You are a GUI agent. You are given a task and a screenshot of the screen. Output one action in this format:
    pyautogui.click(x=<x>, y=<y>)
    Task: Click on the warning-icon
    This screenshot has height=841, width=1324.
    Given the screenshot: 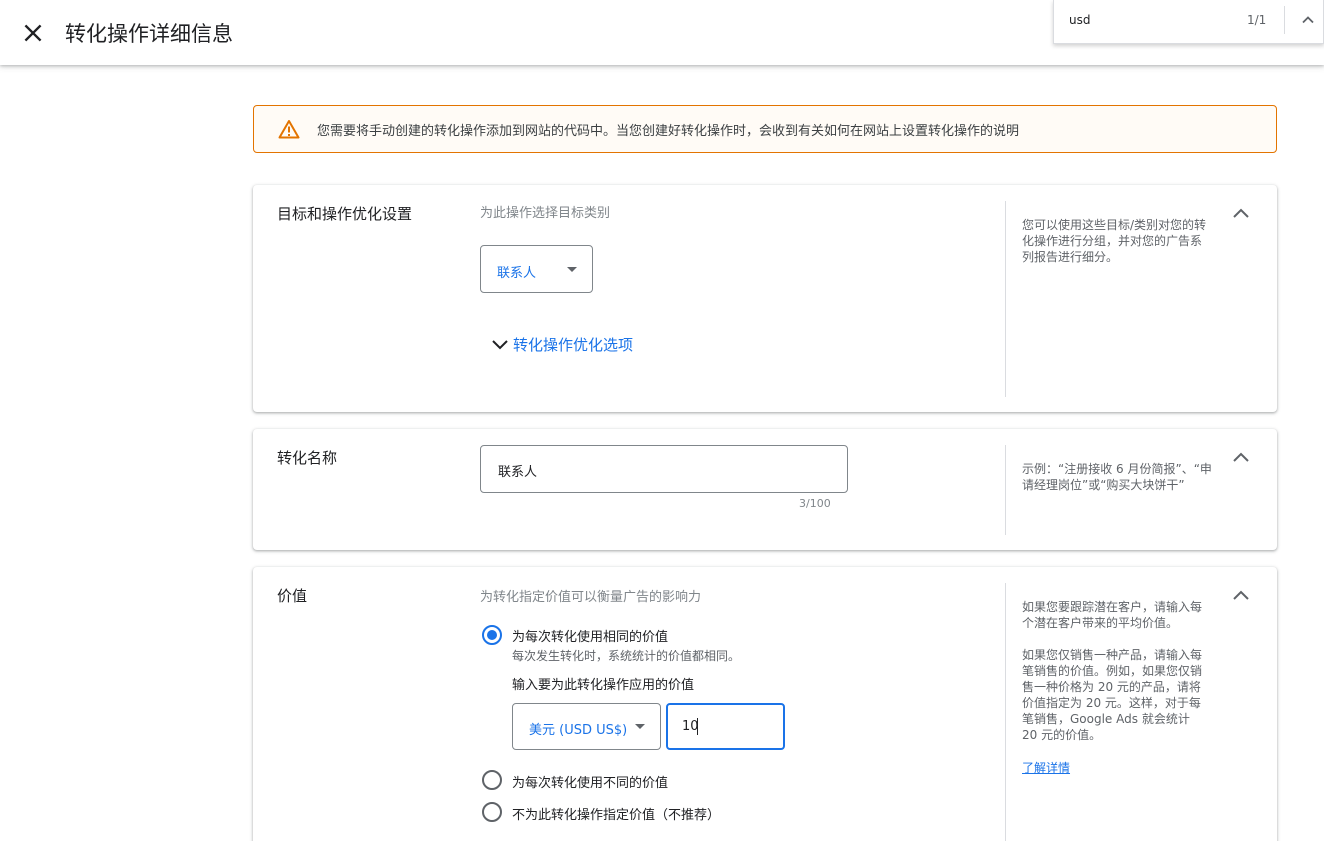 What is the action you would take?
    pyautogui.click(x=289, y=129)
    